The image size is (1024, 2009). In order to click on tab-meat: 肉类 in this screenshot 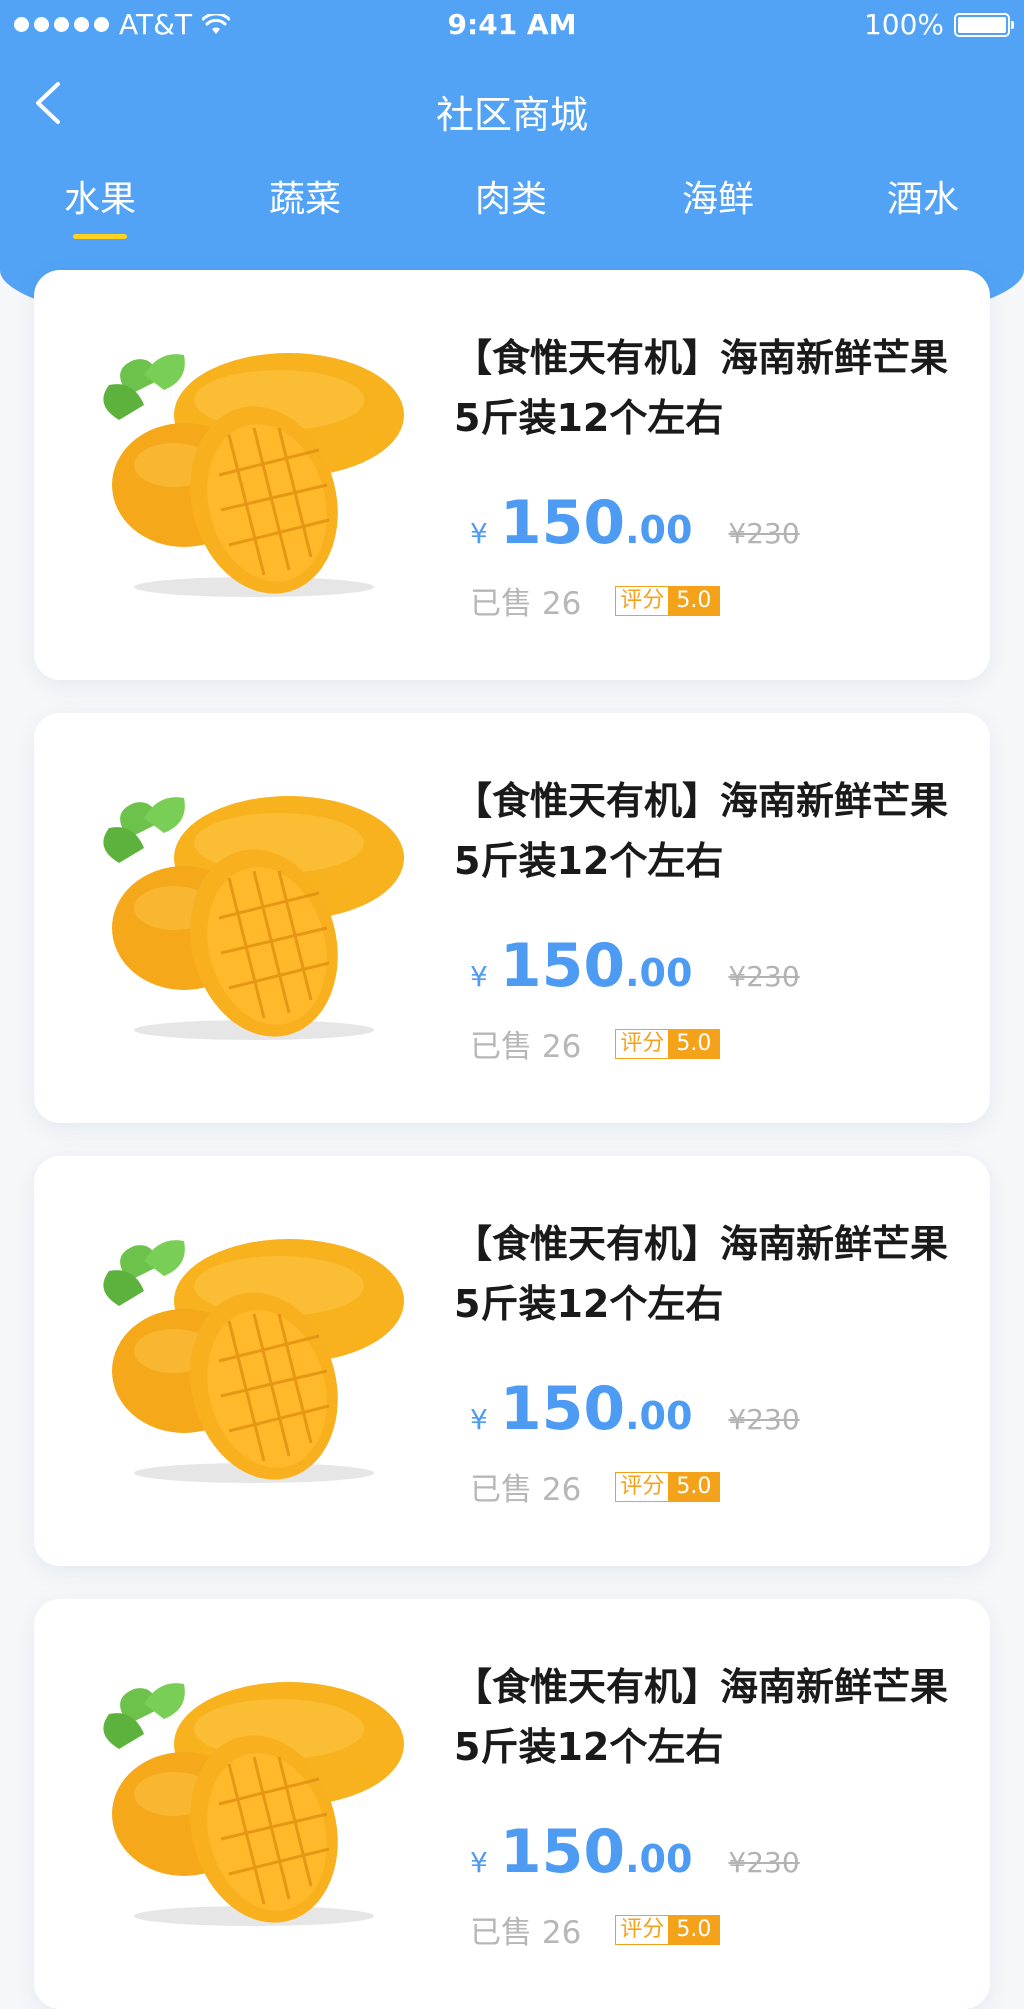, I will do `click(511, 196)`.